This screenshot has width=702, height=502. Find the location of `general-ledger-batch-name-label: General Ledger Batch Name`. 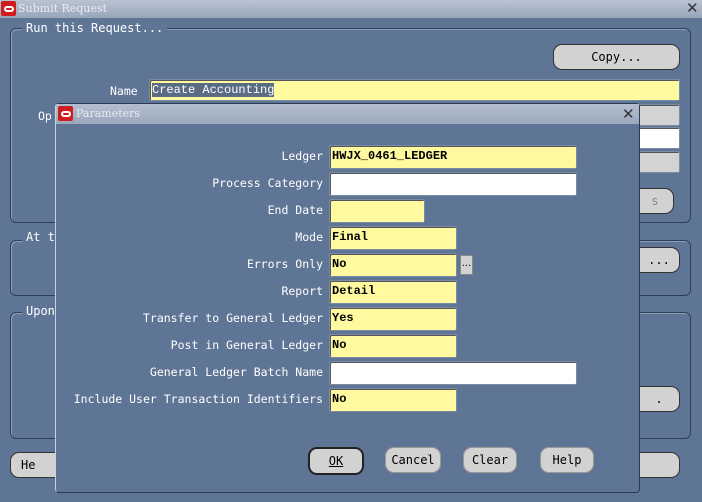

general-ledger-batch-name-label: General Ledger Batch Name is located at coordinates (236, 372).